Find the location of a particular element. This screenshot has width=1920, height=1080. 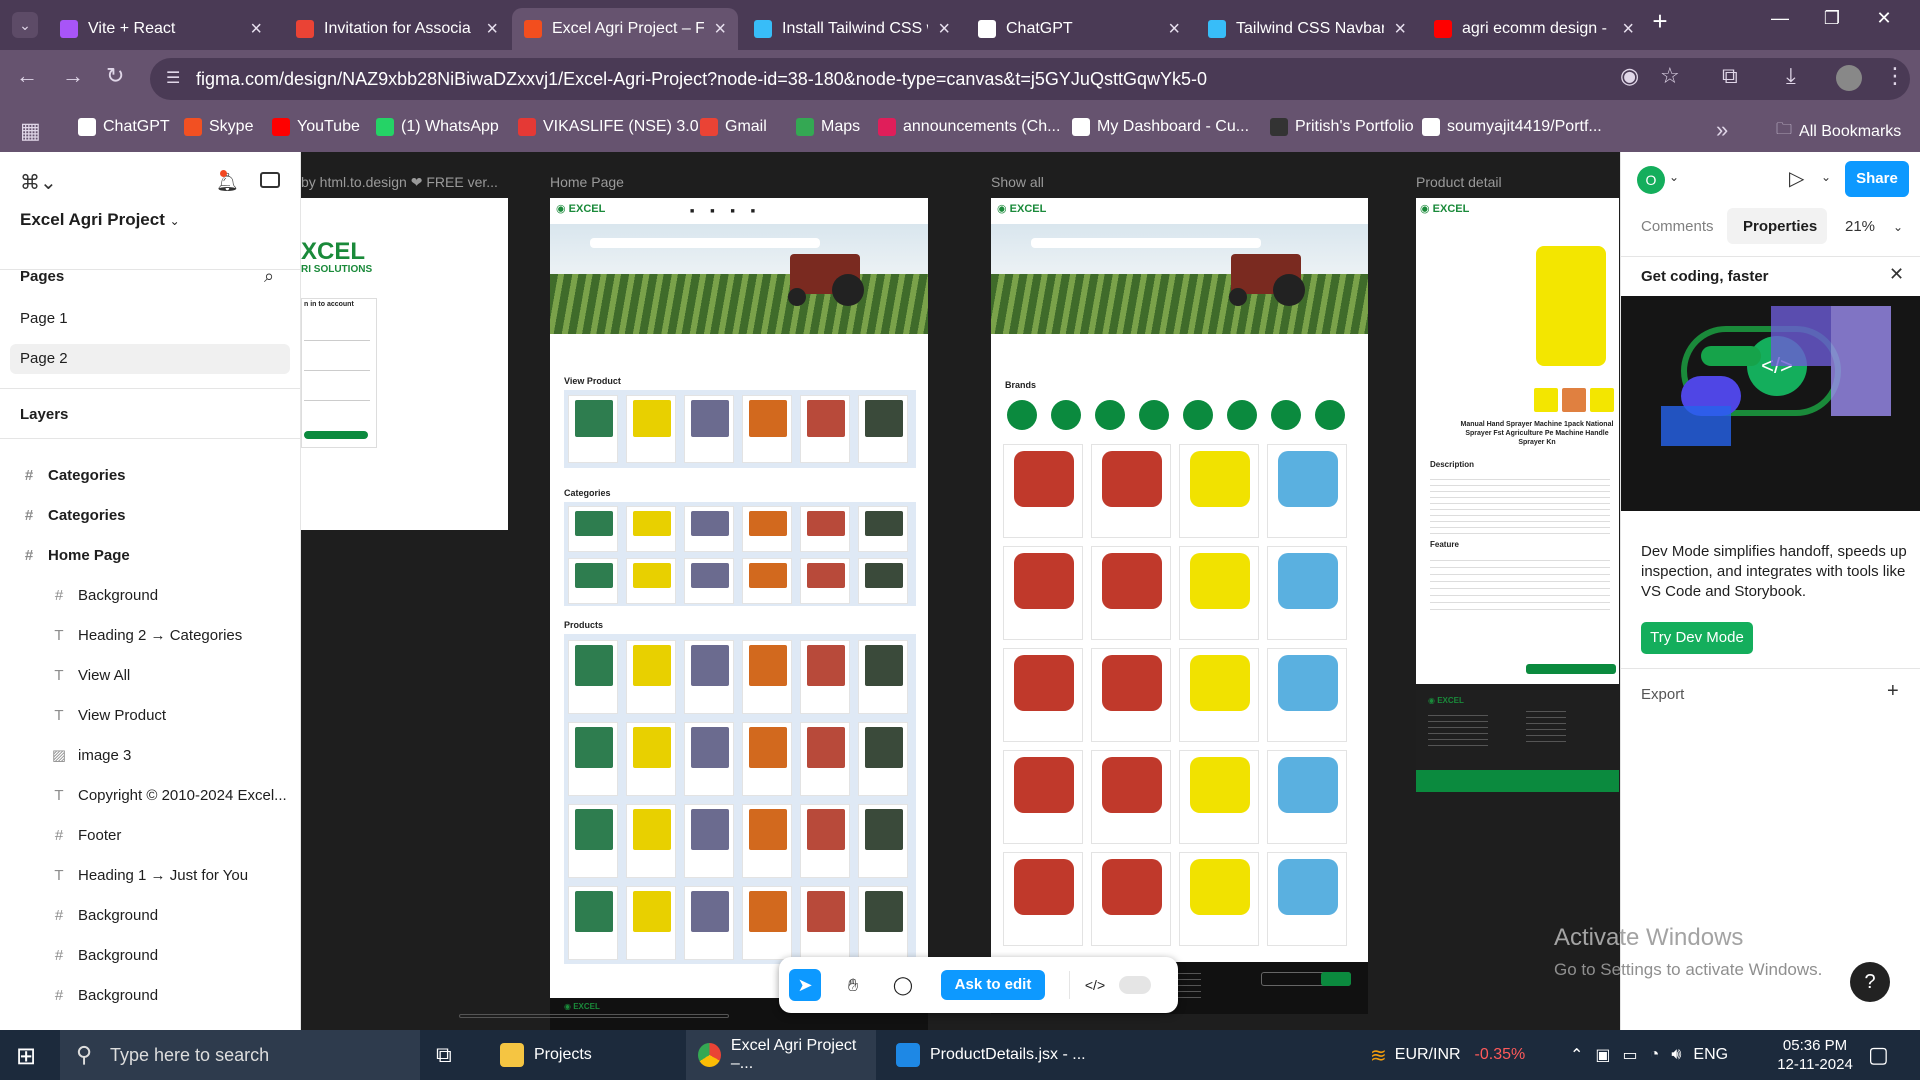

browser-tab: Excel Agri Project – Fi × is located at coordinates (625, 29).